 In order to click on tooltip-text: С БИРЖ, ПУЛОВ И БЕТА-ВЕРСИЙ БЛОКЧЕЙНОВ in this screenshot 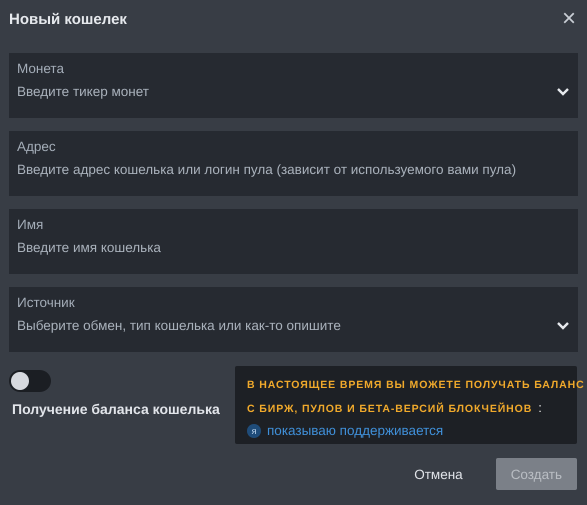, I will do `click(389, 409)`.